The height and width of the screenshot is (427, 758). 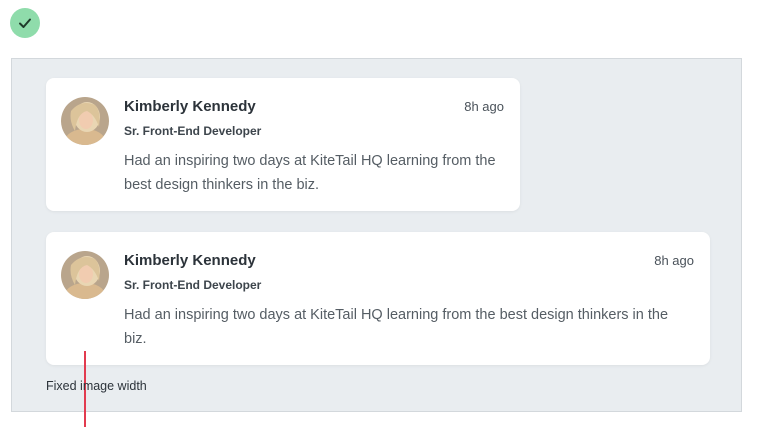 What do you see at coordinates (25, 23) in the screenshot?
I see `checkmark-icon` at bounding box center [25, 23].